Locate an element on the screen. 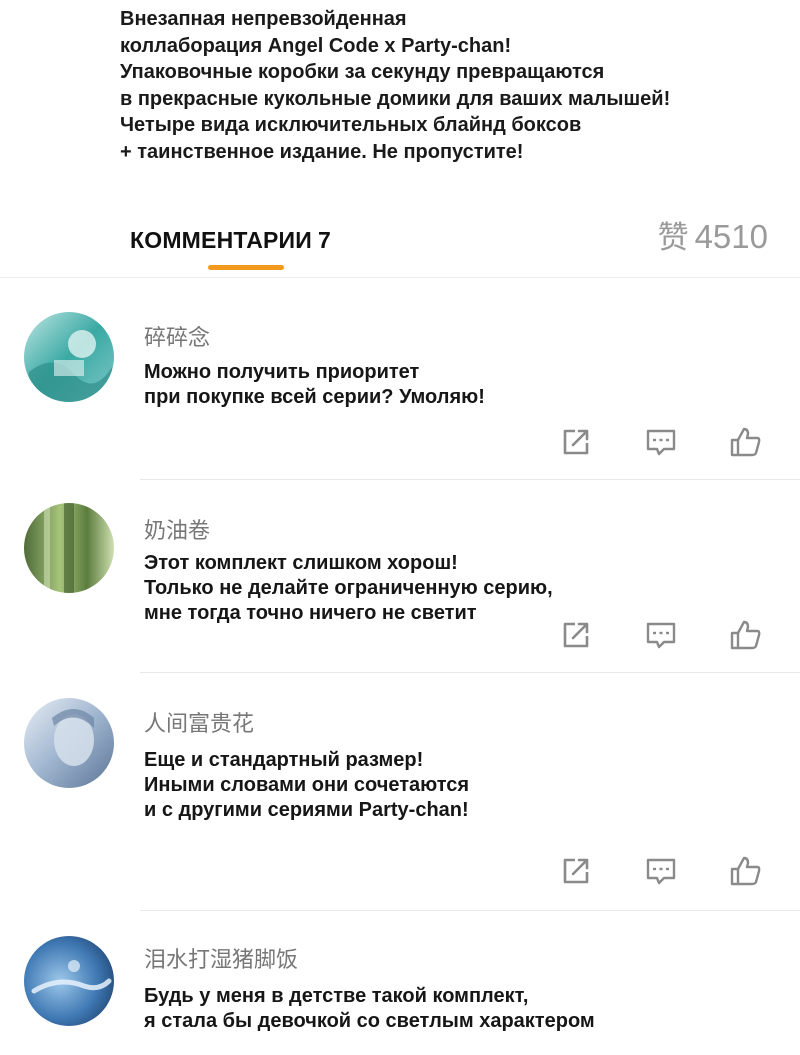 This screenshot has height=1055, width=800. tab-comments: КОММЕНТАРИИ 7 is located at coordinates (230, 240).